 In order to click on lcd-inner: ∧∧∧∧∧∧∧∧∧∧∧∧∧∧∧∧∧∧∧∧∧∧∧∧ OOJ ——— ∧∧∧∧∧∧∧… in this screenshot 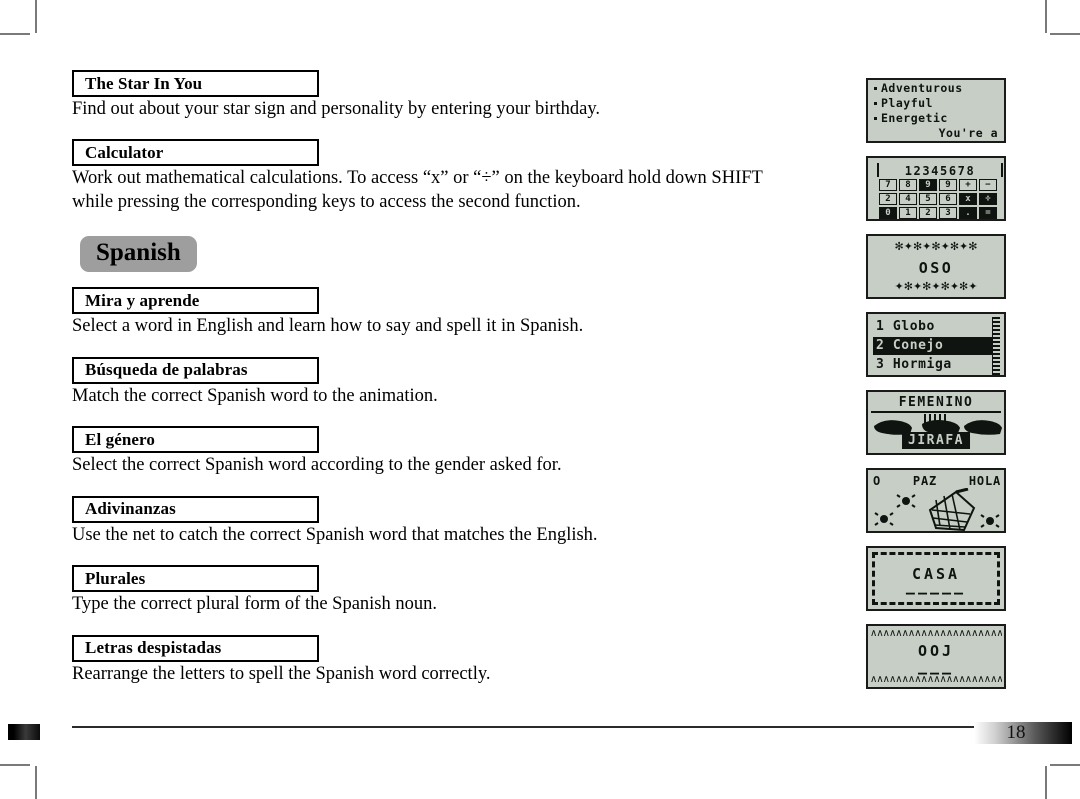, I will do `click(936, 656)`.